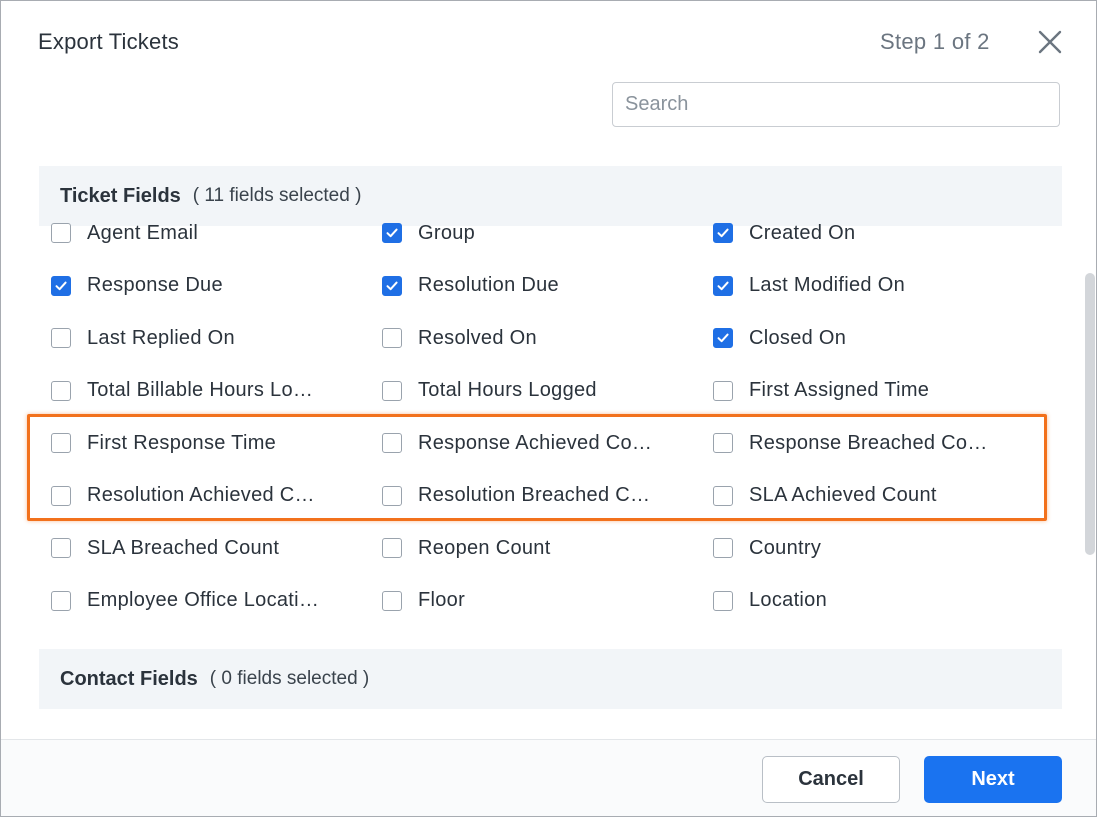 This screenshot has height=817, width=1097. What do you see at coordinates (831, 779) in the screenshot?
I see `cancel-button: Cancel` at bounding box center [831, 779].